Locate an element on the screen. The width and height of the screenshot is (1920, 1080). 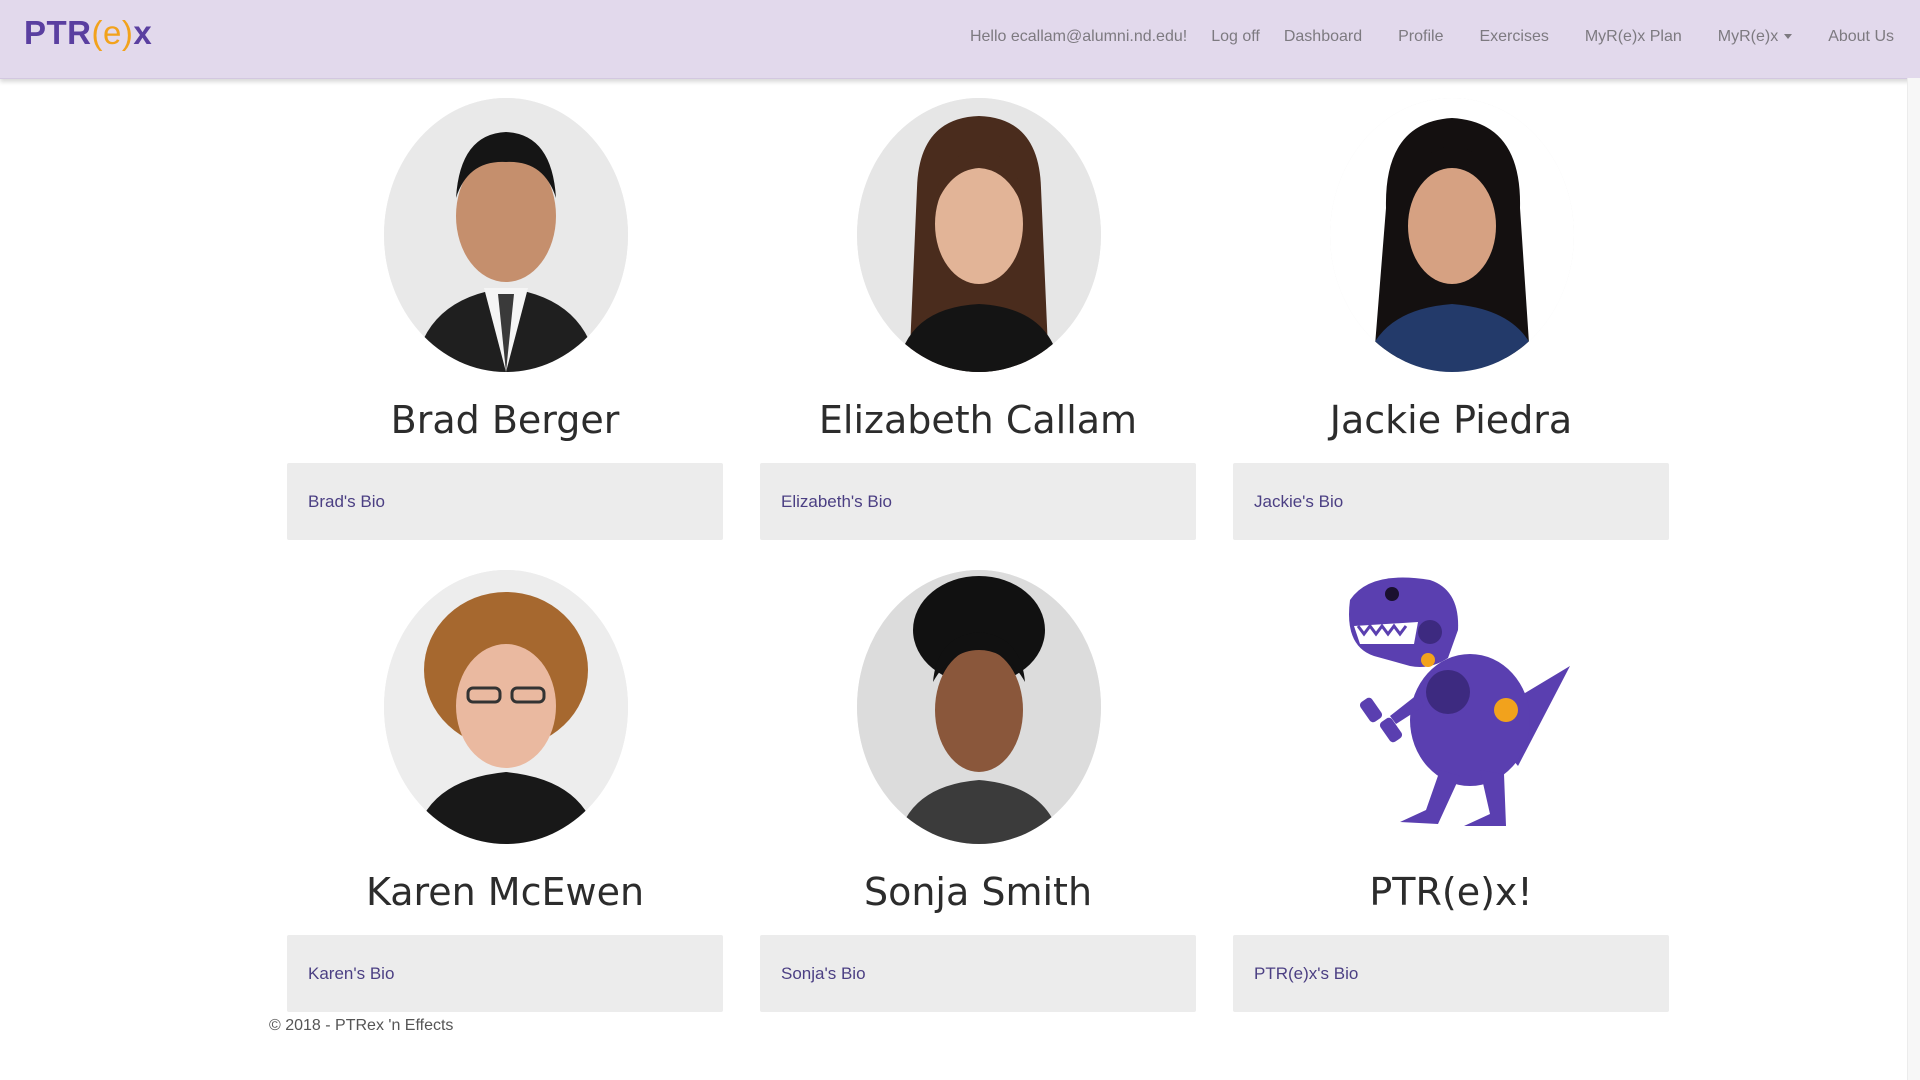
nav-myrex-dropdown: MyR(e)x is located at coordinates (1755, 37).